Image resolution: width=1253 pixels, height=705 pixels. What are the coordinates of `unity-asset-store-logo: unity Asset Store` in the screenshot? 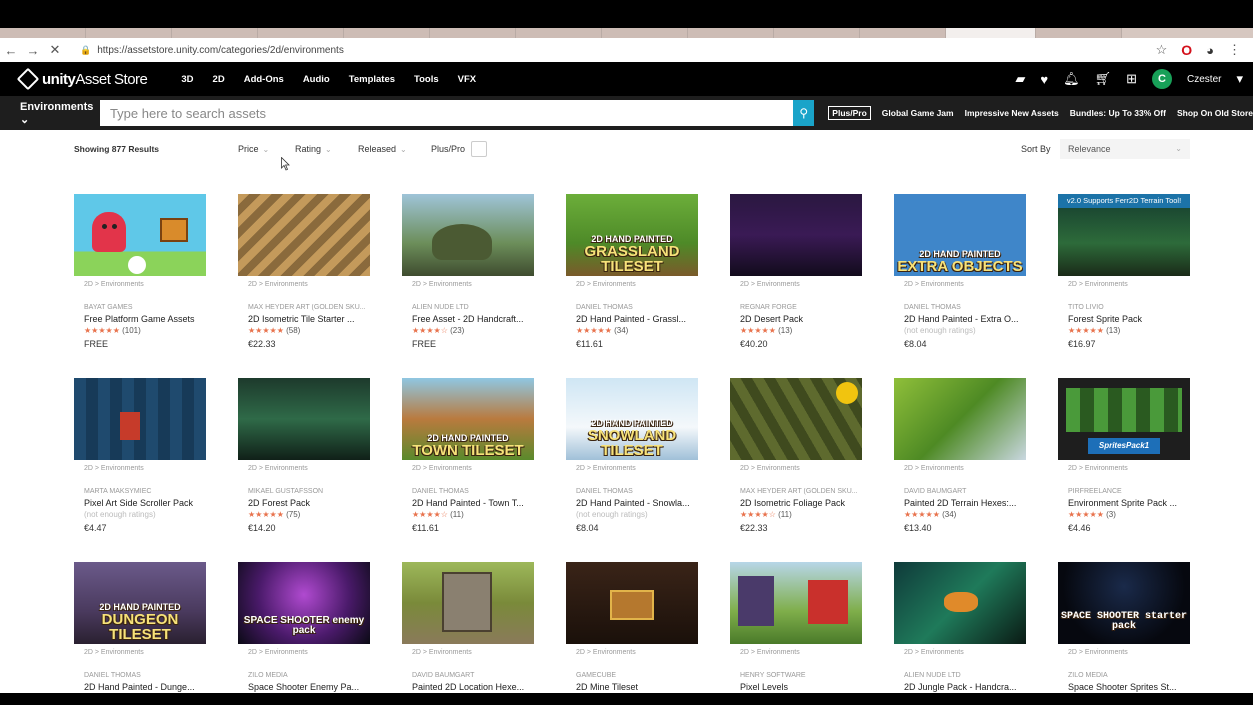 It's located at (82, 79).